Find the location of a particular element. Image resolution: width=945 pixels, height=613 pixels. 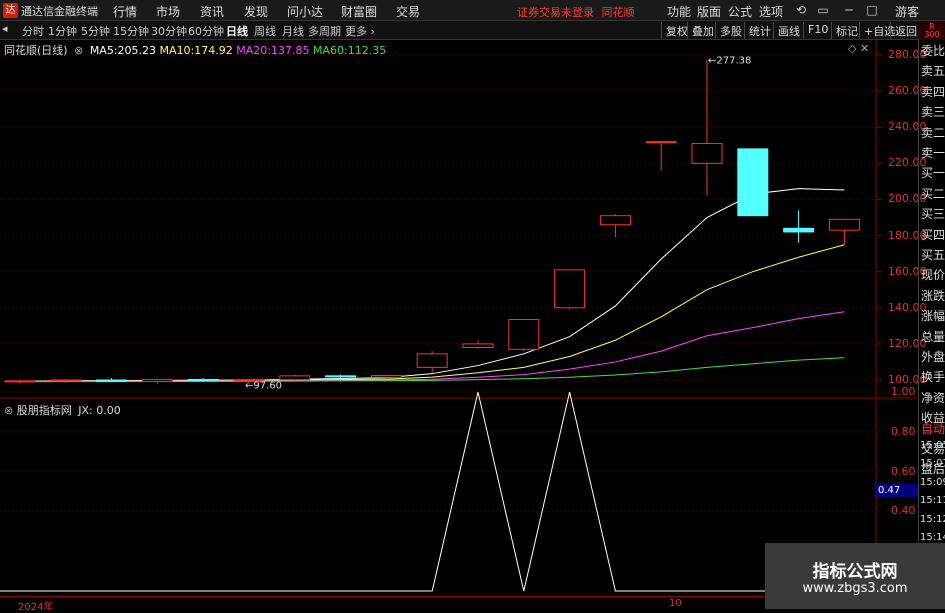

side-label: 涨跌 is located at coordinates (933, 295).